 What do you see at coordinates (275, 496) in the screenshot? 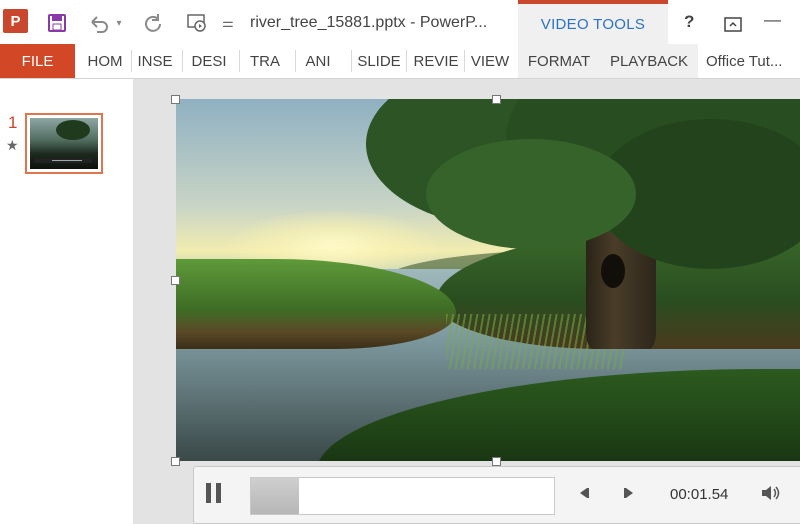
I see `seek-progress` at bounding box center [275, 496].